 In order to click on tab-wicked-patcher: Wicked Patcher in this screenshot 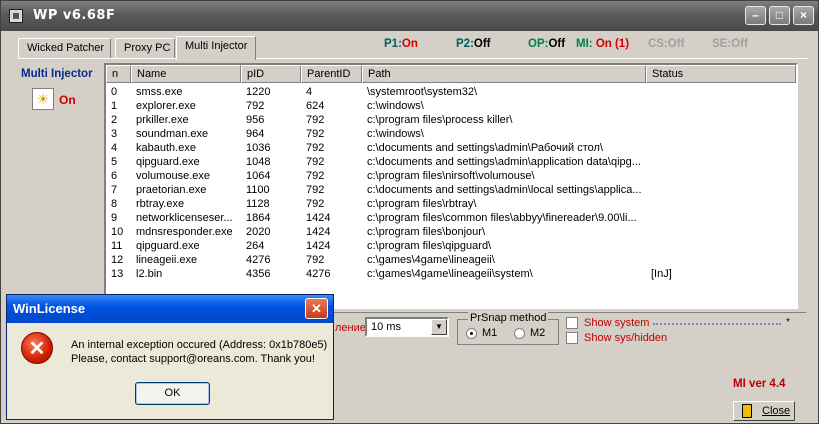, I will do `click(64, 48)`.